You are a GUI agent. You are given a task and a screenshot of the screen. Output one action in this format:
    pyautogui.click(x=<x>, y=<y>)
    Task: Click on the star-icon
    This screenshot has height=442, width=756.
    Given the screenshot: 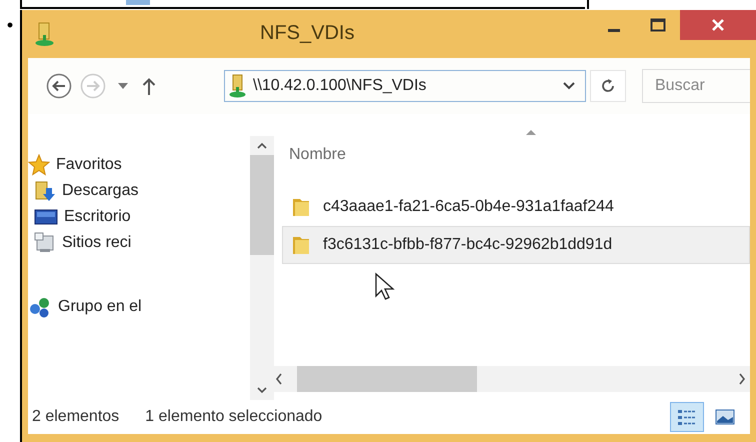 What is the action you would take?
    pyautogui.click(x=39, y=165)
    